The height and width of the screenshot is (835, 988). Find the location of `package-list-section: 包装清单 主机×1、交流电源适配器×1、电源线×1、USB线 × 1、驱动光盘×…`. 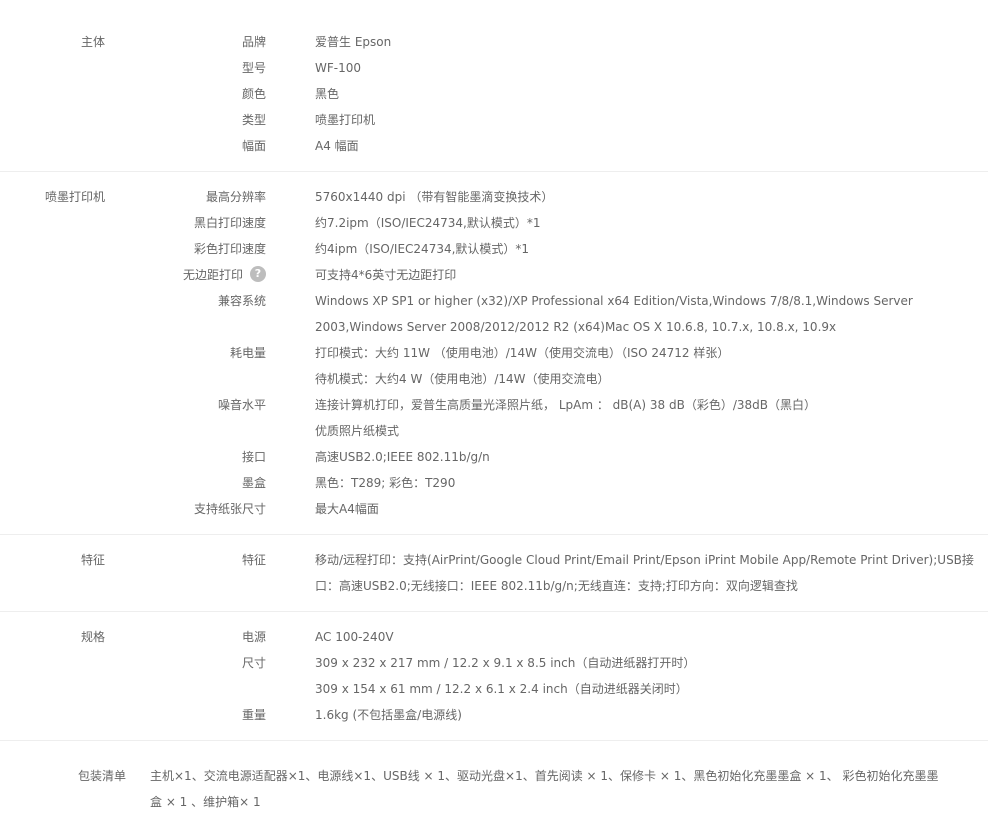

package-list-section: 包装清单 主机×1、交流电源适配器×1、电源线×1、USB线 × 1、驱动光盘×… is located at coordinates (494, 778).